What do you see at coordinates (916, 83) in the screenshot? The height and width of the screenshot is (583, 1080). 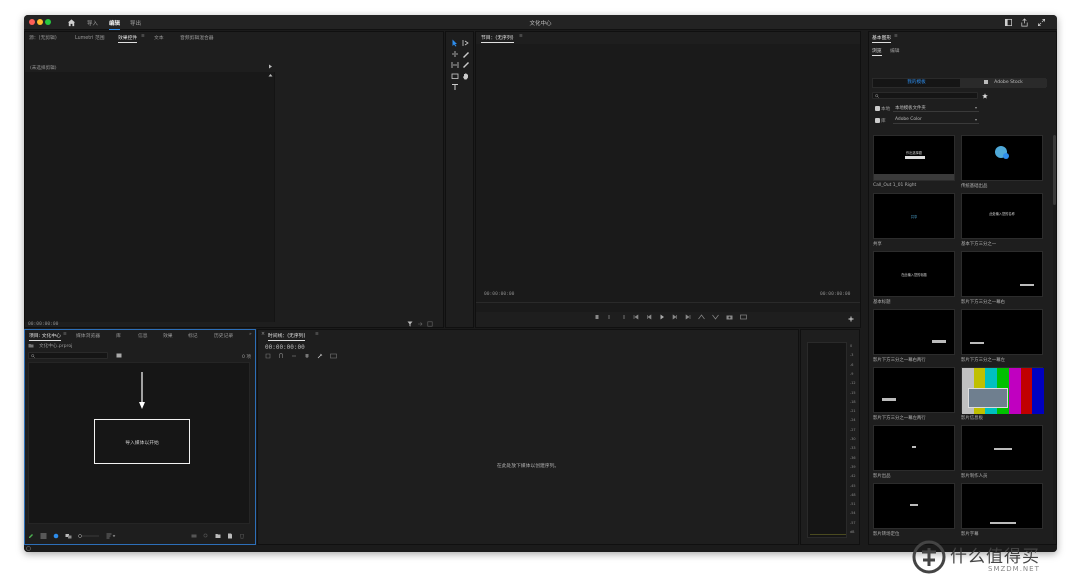 I see `source-my-templates: 我的模板` at bounding box center [916, 83].